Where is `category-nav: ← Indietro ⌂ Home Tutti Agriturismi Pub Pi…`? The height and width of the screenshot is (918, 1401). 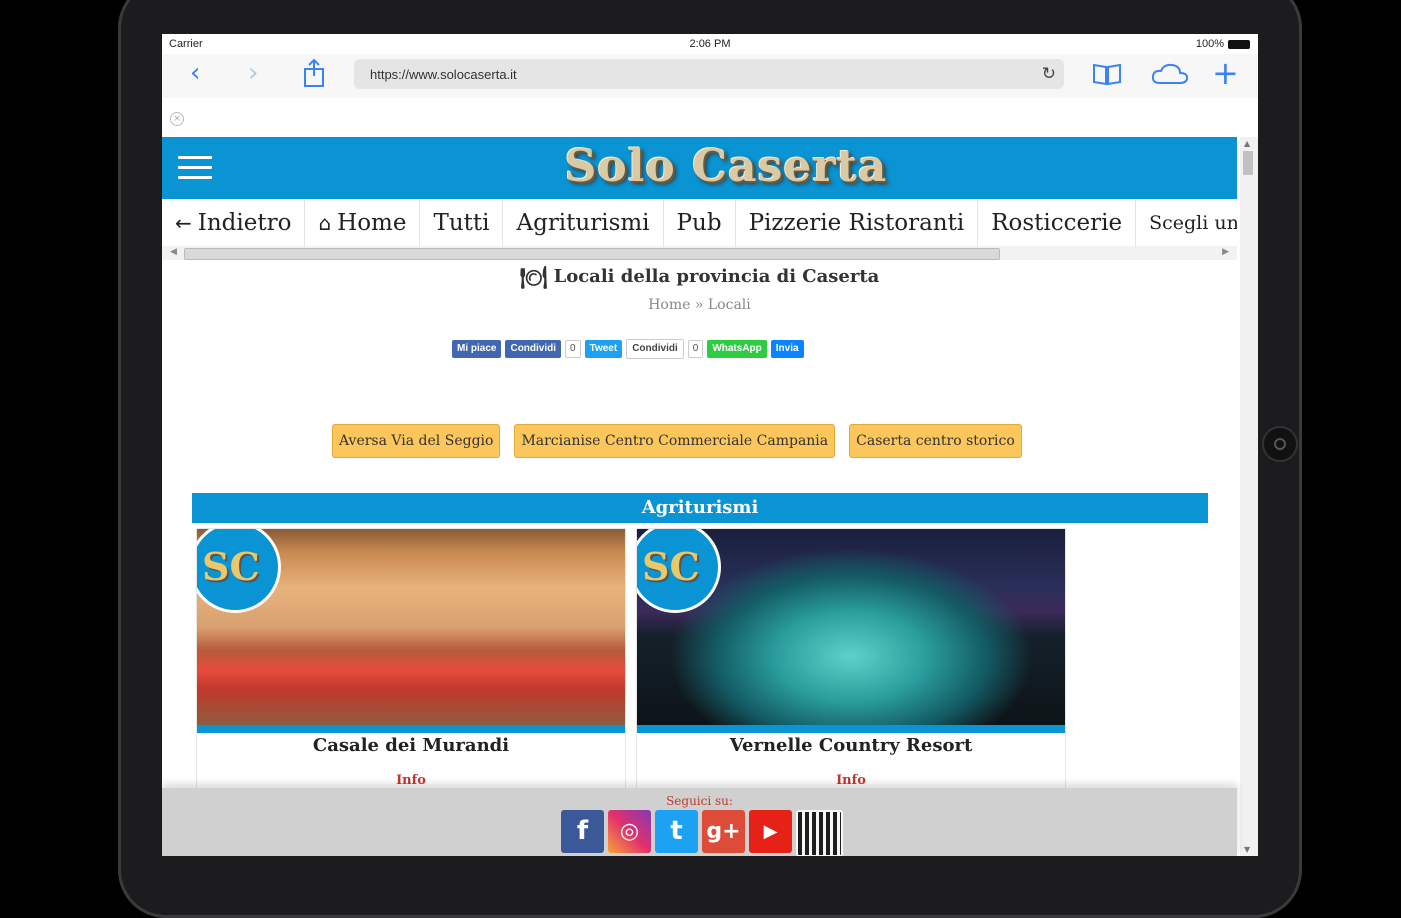 category-nav: ← Indietro ⌂ Home Tutti Agriturismi Pub Pi… is located at coordinates (699, 223).